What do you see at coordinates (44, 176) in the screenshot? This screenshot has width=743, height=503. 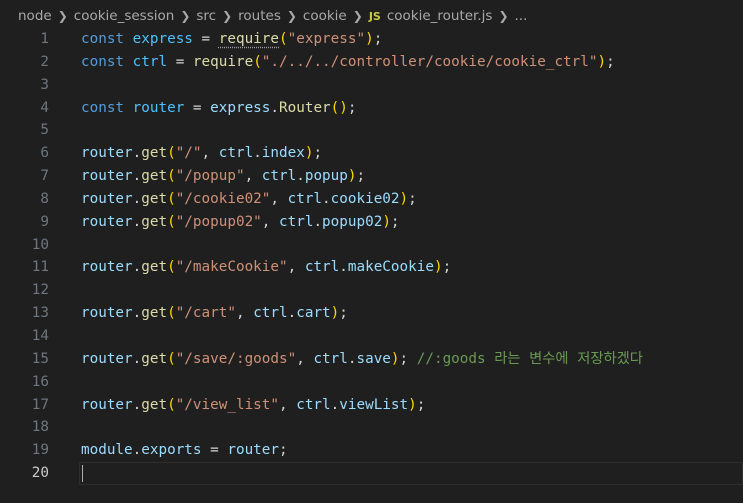 I see `line-number: 7` at bounding box center [44, 176].